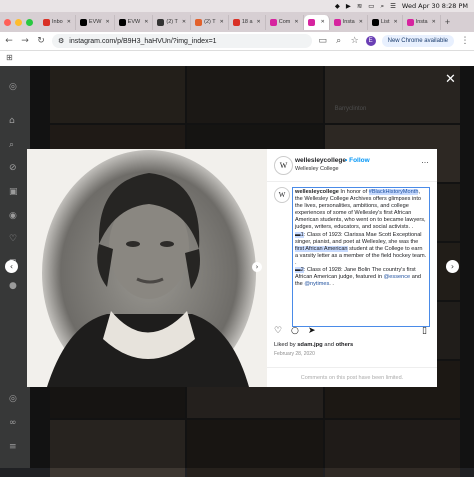 Image resolution: width=474 pixels, height=477 pixels. Describe the element at coordinates (294, 354) in the screenshot. I see `post-date: February 28, 2020` at that location.